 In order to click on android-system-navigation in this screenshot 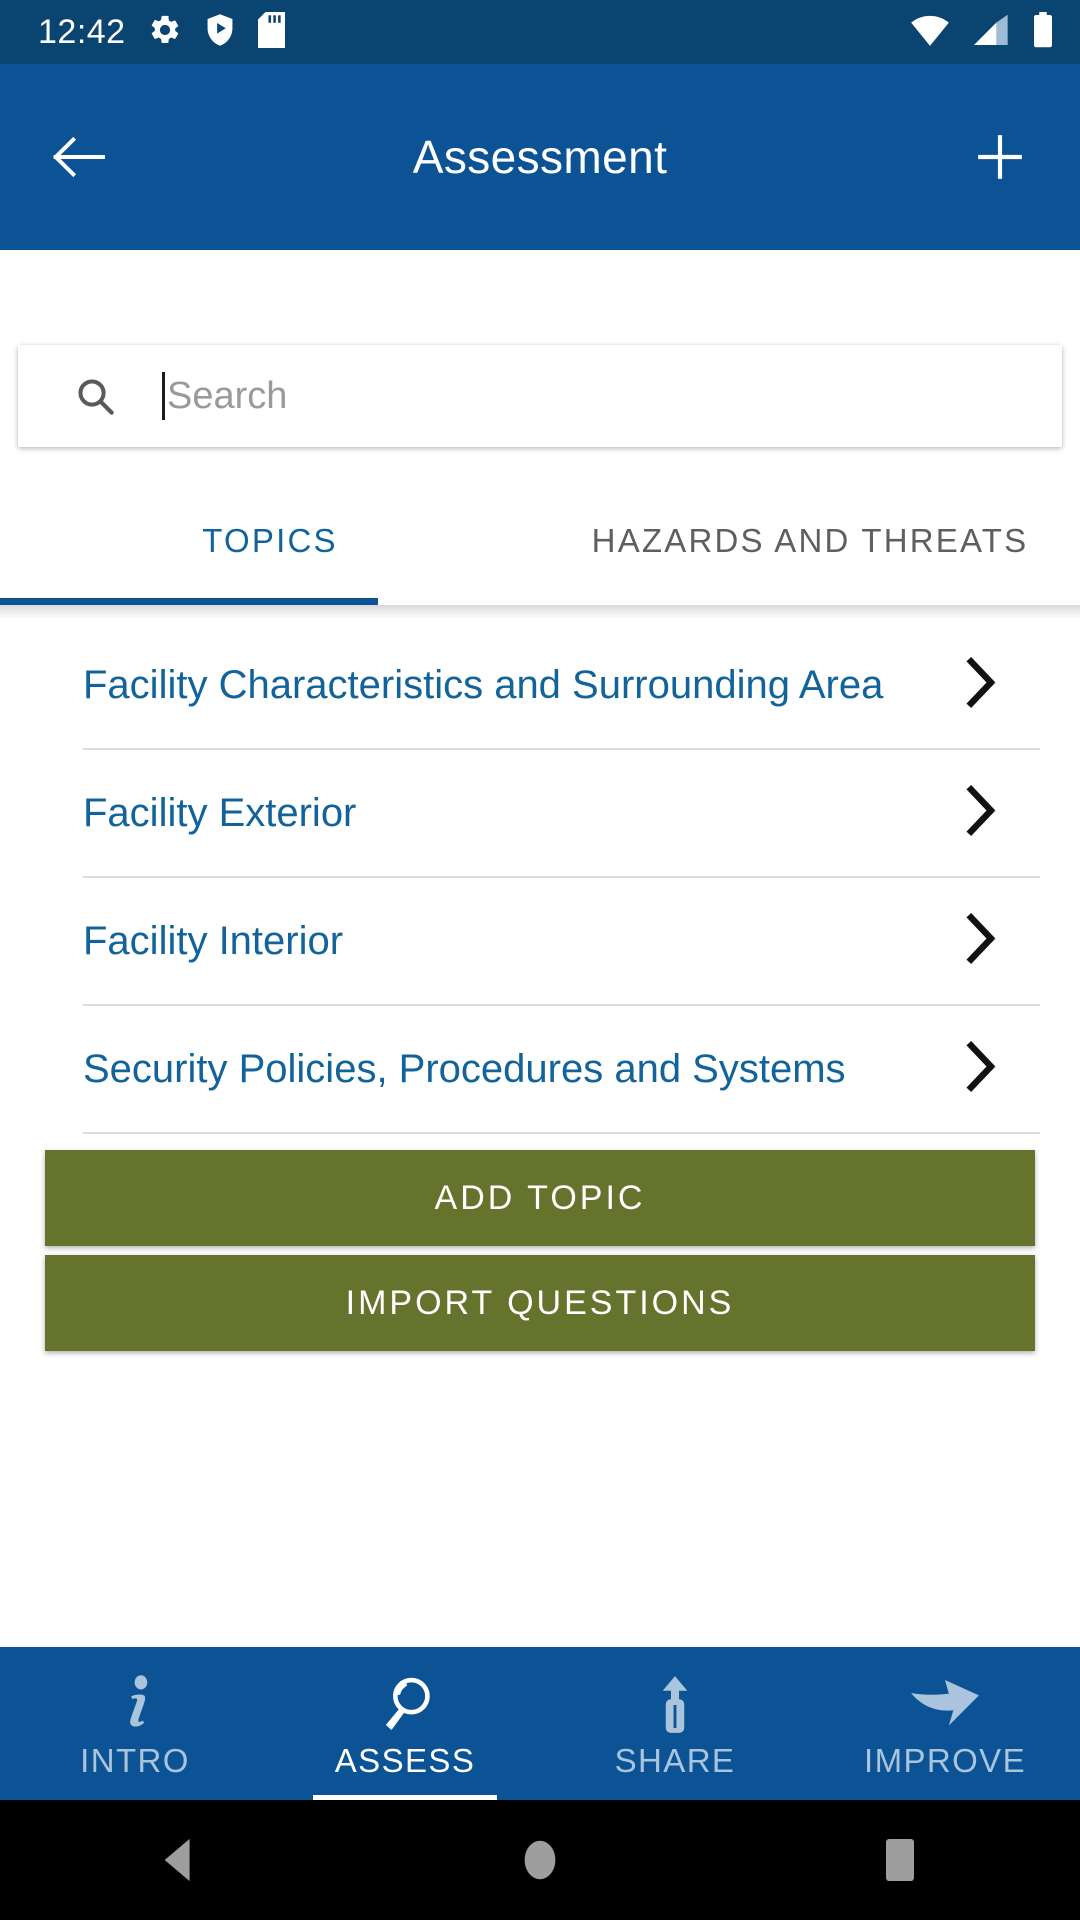, I will do `click(540, 1860)`.